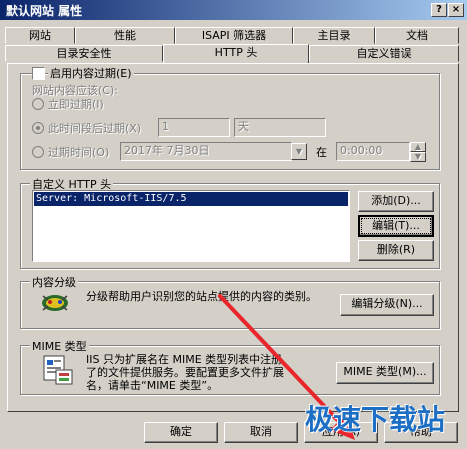 This screenshot has height=449, width=467. I want to click on red-arrow-annotation, so click(286, 367).